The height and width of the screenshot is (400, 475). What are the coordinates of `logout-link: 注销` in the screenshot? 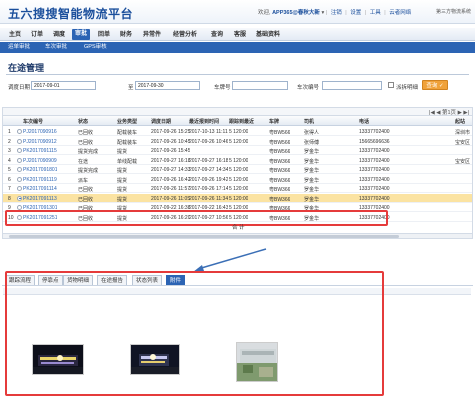 It's located at (336, 13).